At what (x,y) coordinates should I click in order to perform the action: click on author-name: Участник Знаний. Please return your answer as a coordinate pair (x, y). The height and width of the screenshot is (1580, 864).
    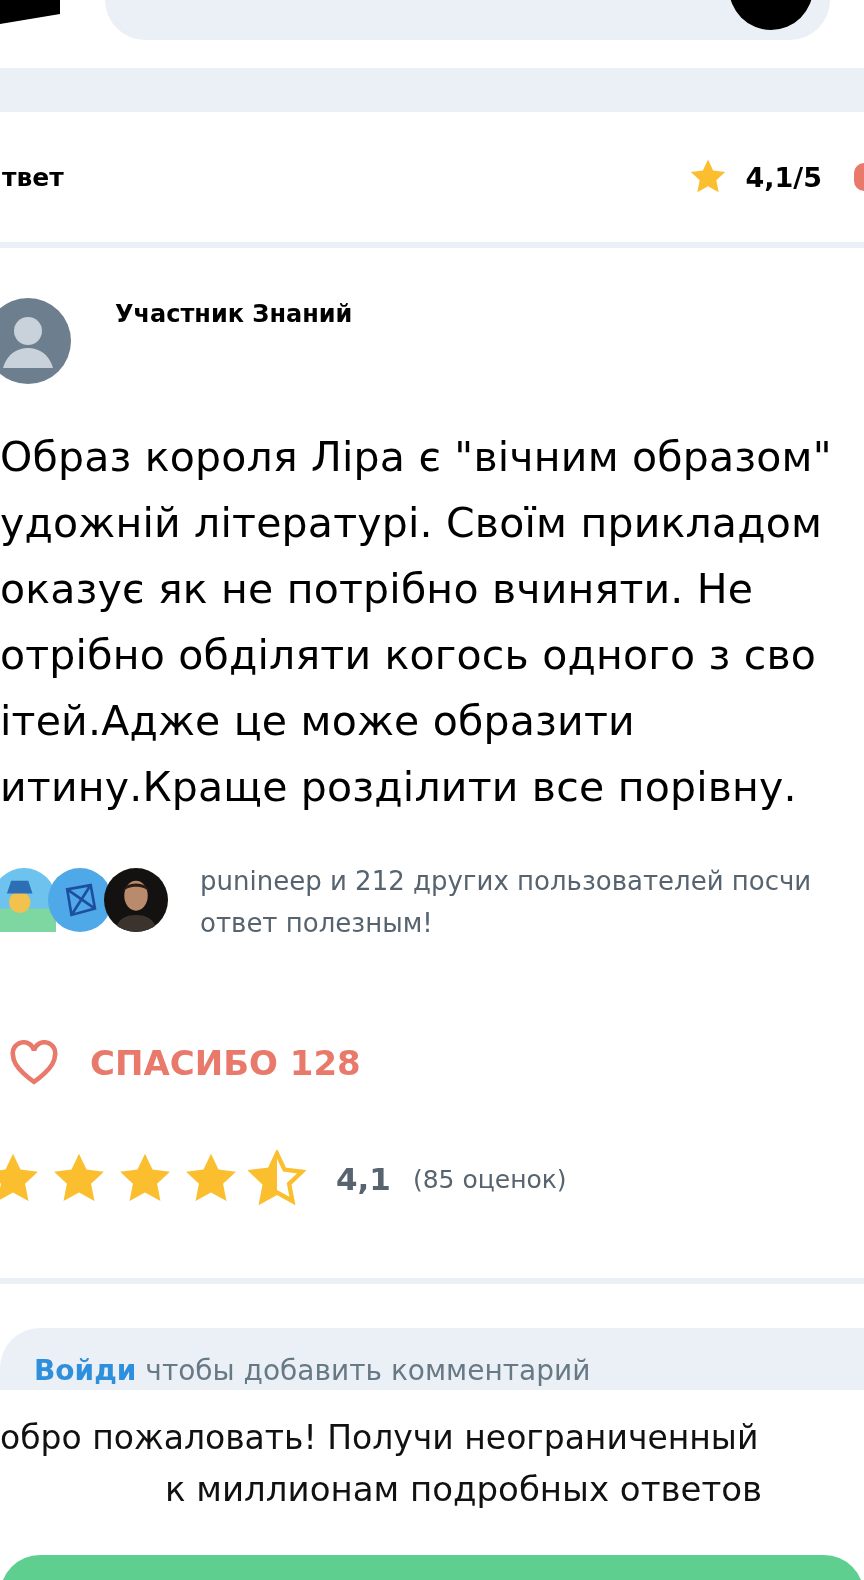
    Looking at the image, I should click on (234, 314).